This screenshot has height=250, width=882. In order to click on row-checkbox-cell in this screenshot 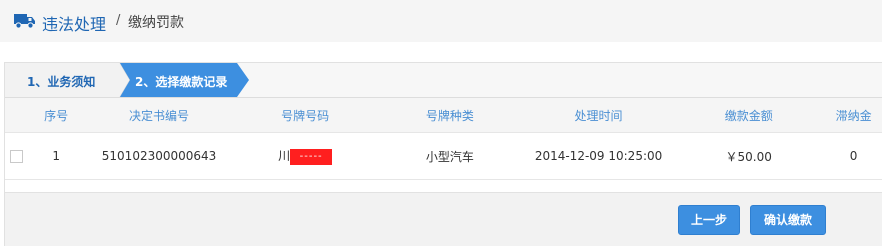, I will do `click(17, 156)`.